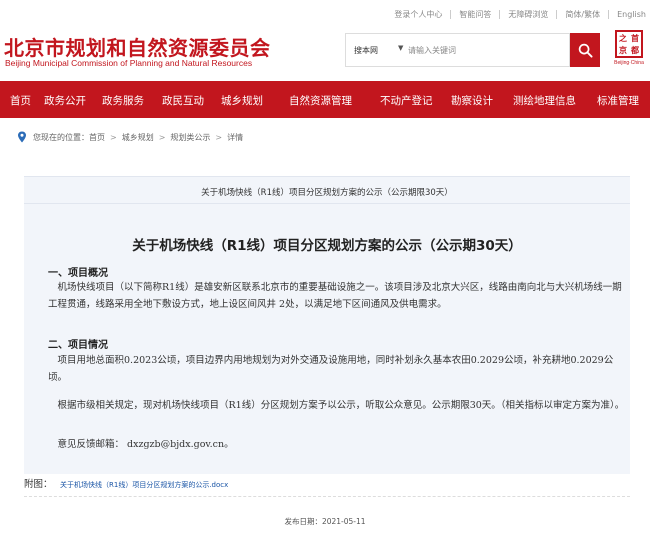 The image size is (650, 534). Describe the element at coordinates (242, 100) in the screenshot. I see `nav-item-urban-rural-planning: 城乡规划` at that location.